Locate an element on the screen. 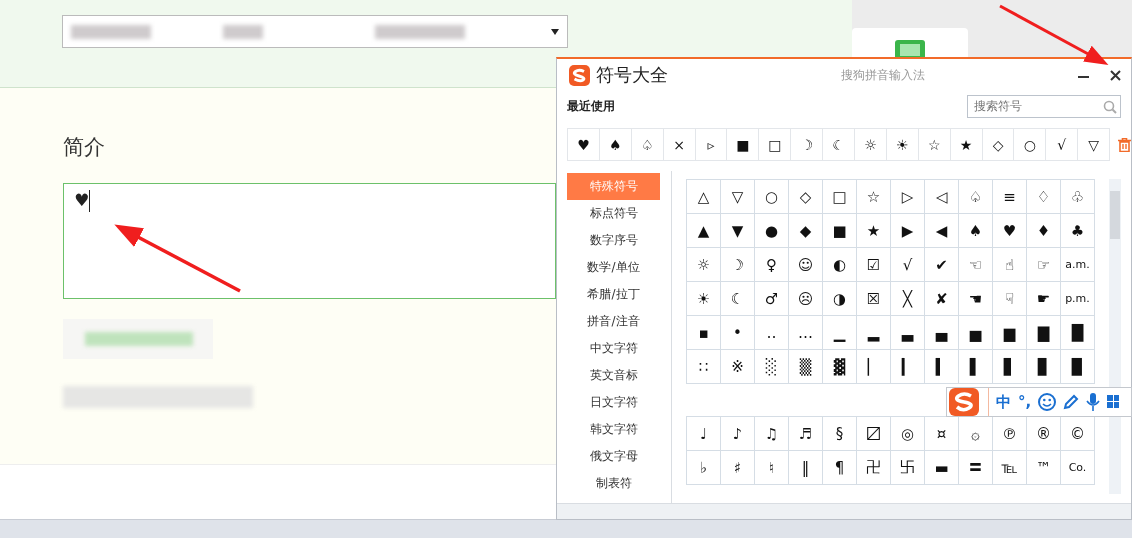  symbol-cell: ♂ is located at coordinates (772, 299).